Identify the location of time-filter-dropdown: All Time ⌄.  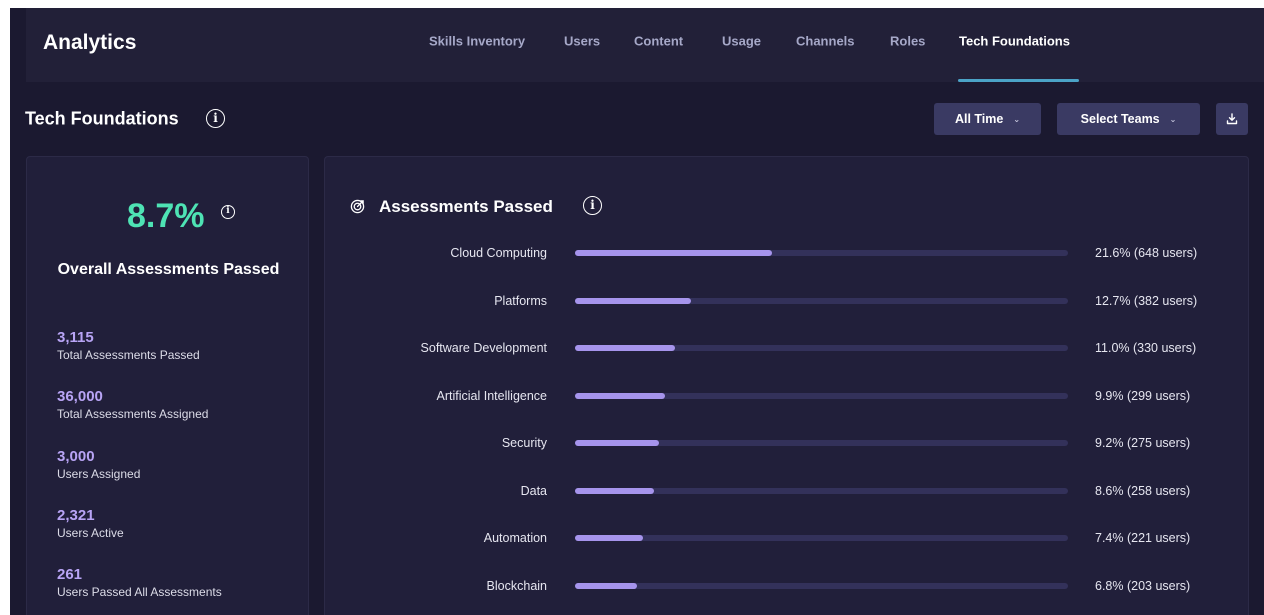
(987, 119).